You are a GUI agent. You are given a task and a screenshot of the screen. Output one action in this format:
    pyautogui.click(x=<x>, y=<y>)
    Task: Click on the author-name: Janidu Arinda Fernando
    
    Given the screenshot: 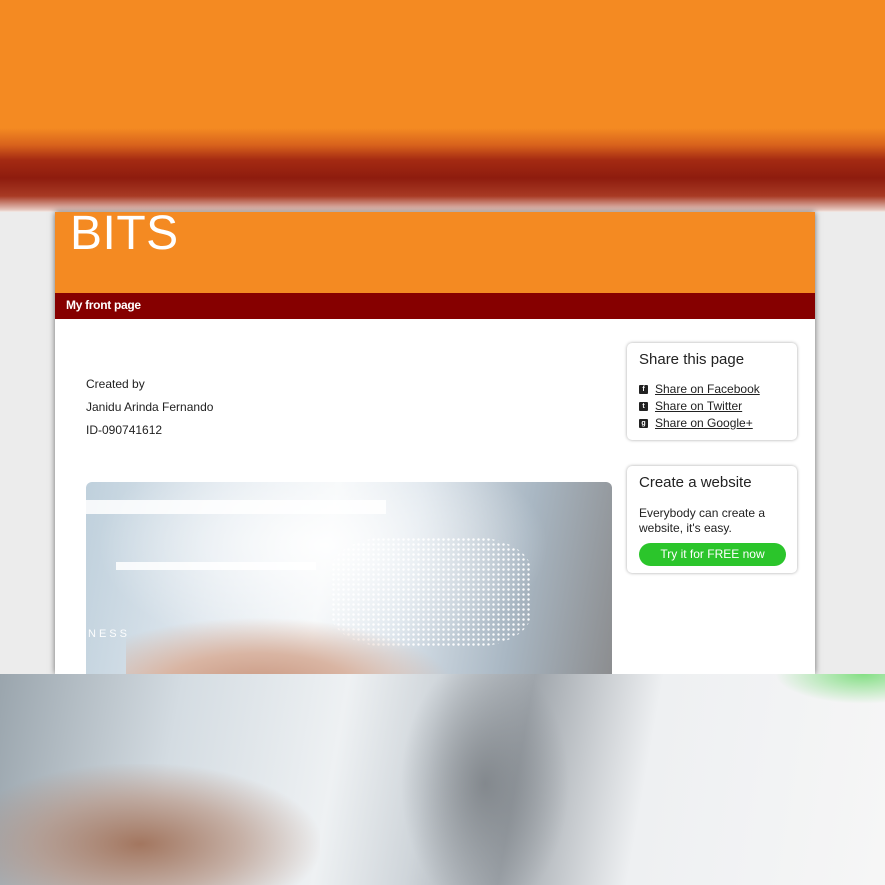 What is the action you would take?
    pyautogui.click(x=150, y=407)
    